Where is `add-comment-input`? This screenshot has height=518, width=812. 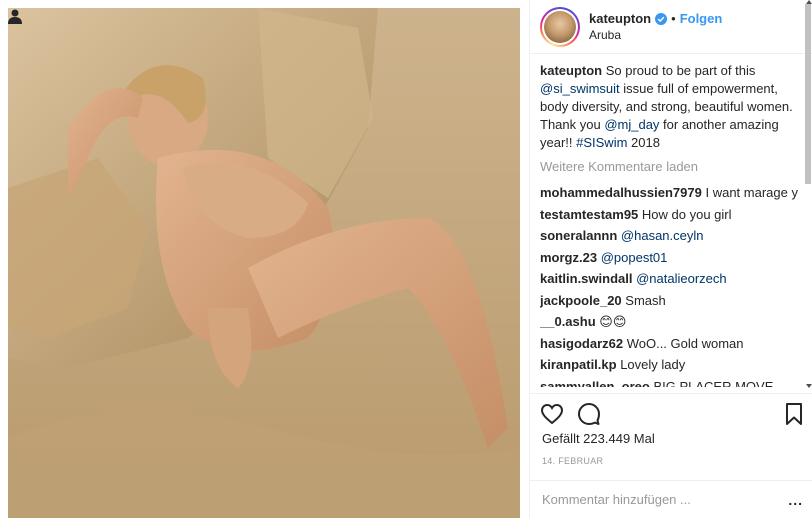 add-comment-input is located at coordinates (657, 499).